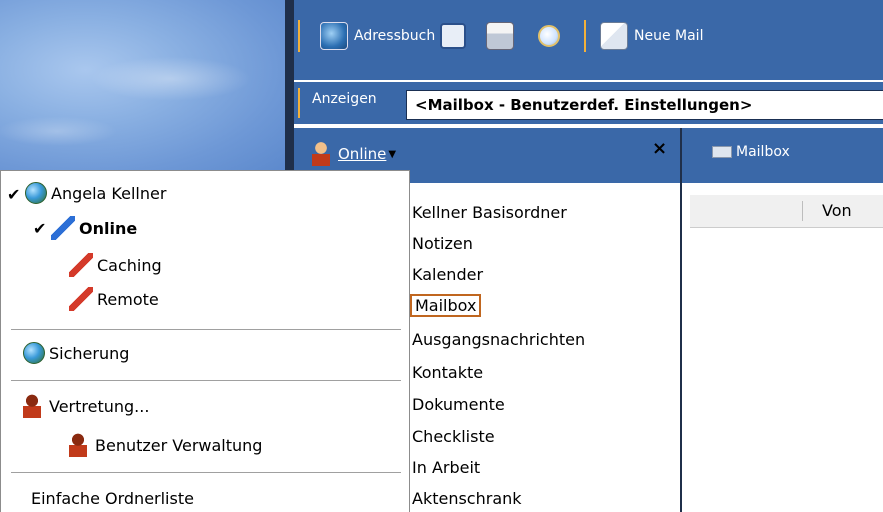 The height and width of the screenshot is (512, 883). What do you see at coordinates (751, 152) in the screenshot?
I see `tab-mailbox: Mailbox` at bounding box center [751, 152].